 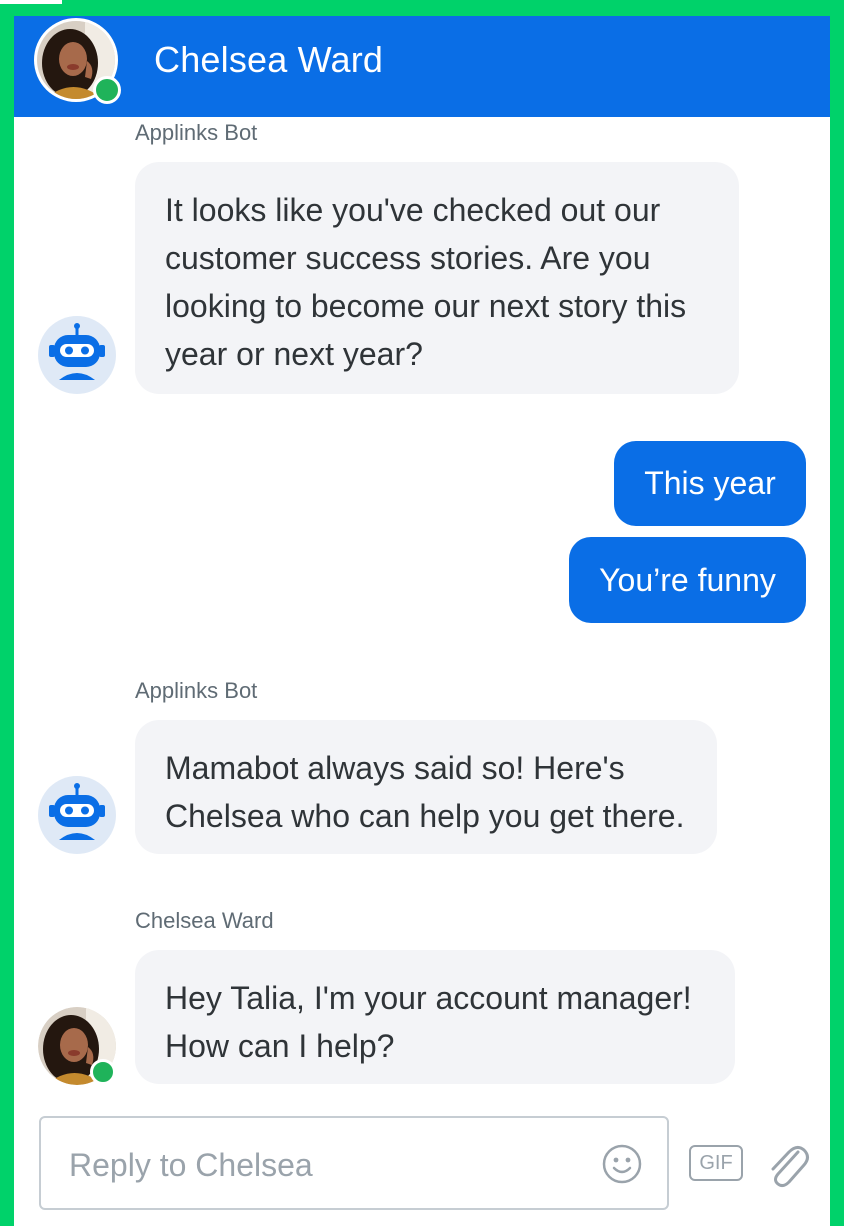 I want to click on message-line: Mamabot always said so! Here's, so click(x=395, y=768).